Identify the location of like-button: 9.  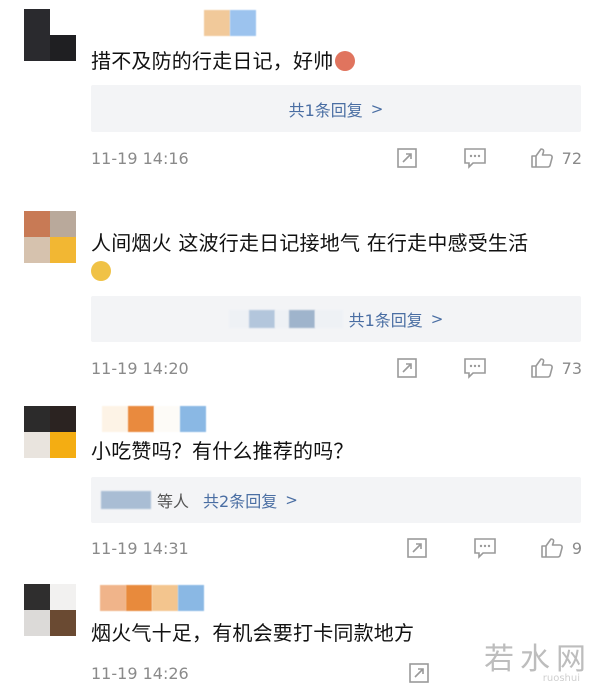
(561, 548).